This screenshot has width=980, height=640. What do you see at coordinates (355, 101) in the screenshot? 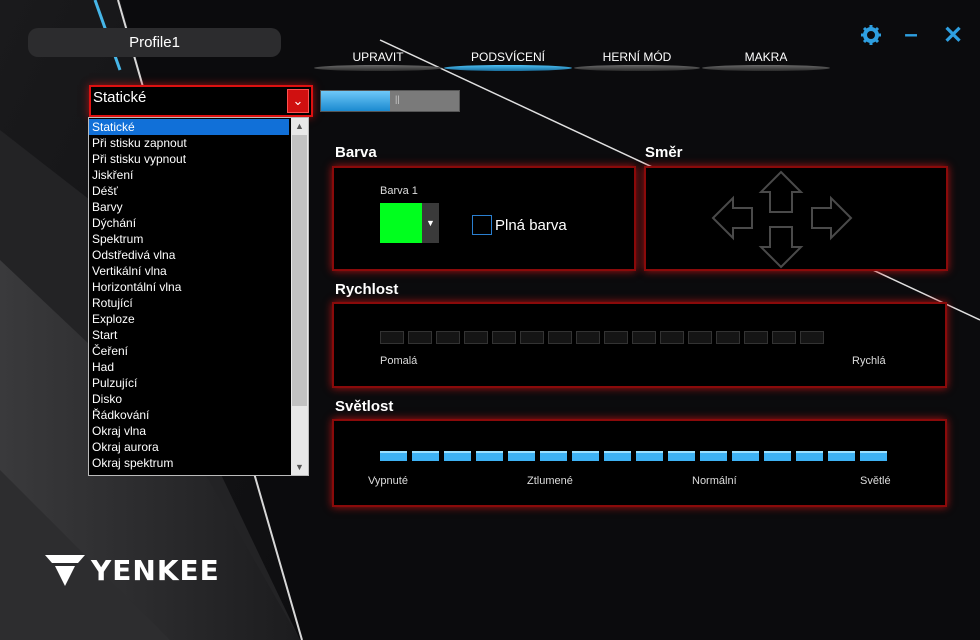
I see `lighting-toggle-fill` at bounding box center [355, 101].